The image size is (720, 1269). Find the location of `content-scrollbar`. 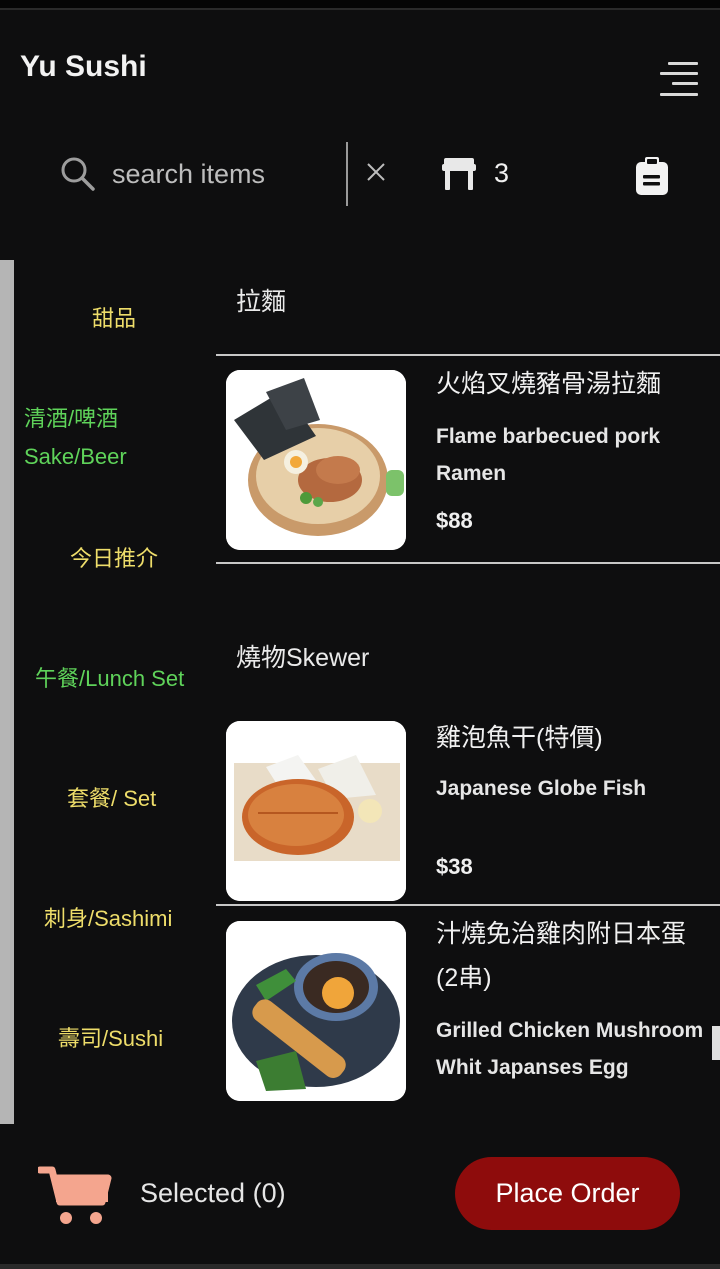

content-scrollbar is located at coordinates (716, 1043).